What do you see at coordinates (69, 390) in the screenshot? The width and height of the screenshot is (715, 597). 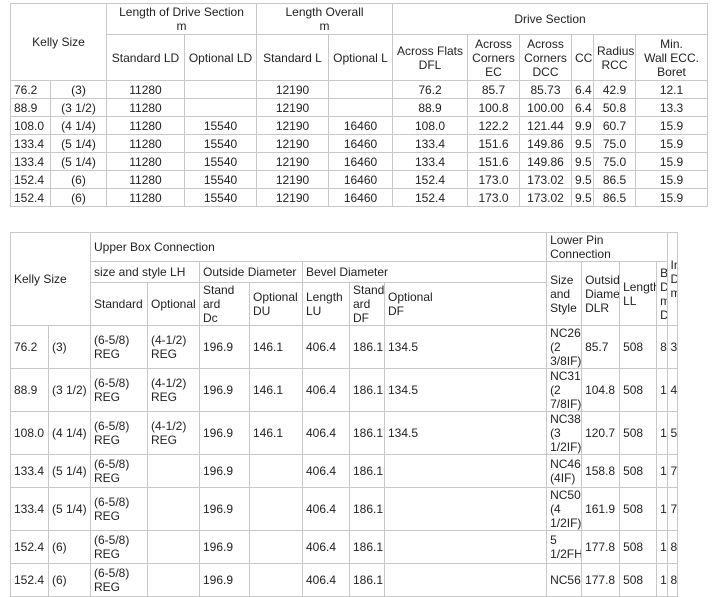 I see `cell-text: (3 1/2)` at bounding box center [69, 390].